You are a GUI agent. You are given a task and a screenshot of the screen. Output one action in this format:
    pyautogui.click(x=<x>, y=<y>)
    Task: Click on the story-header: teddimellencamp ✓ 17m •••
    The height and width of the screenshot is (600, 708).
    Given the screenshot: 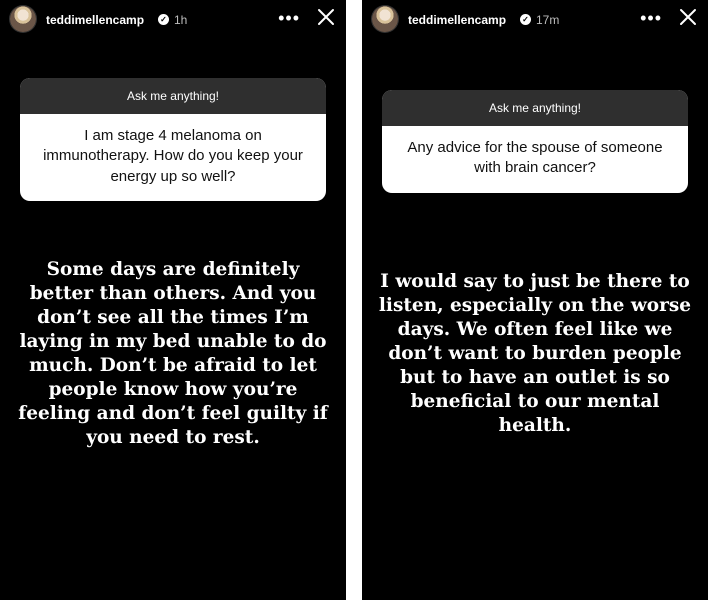 What is the action you would take?
    pyautogui.click(x=535, y=20)
    